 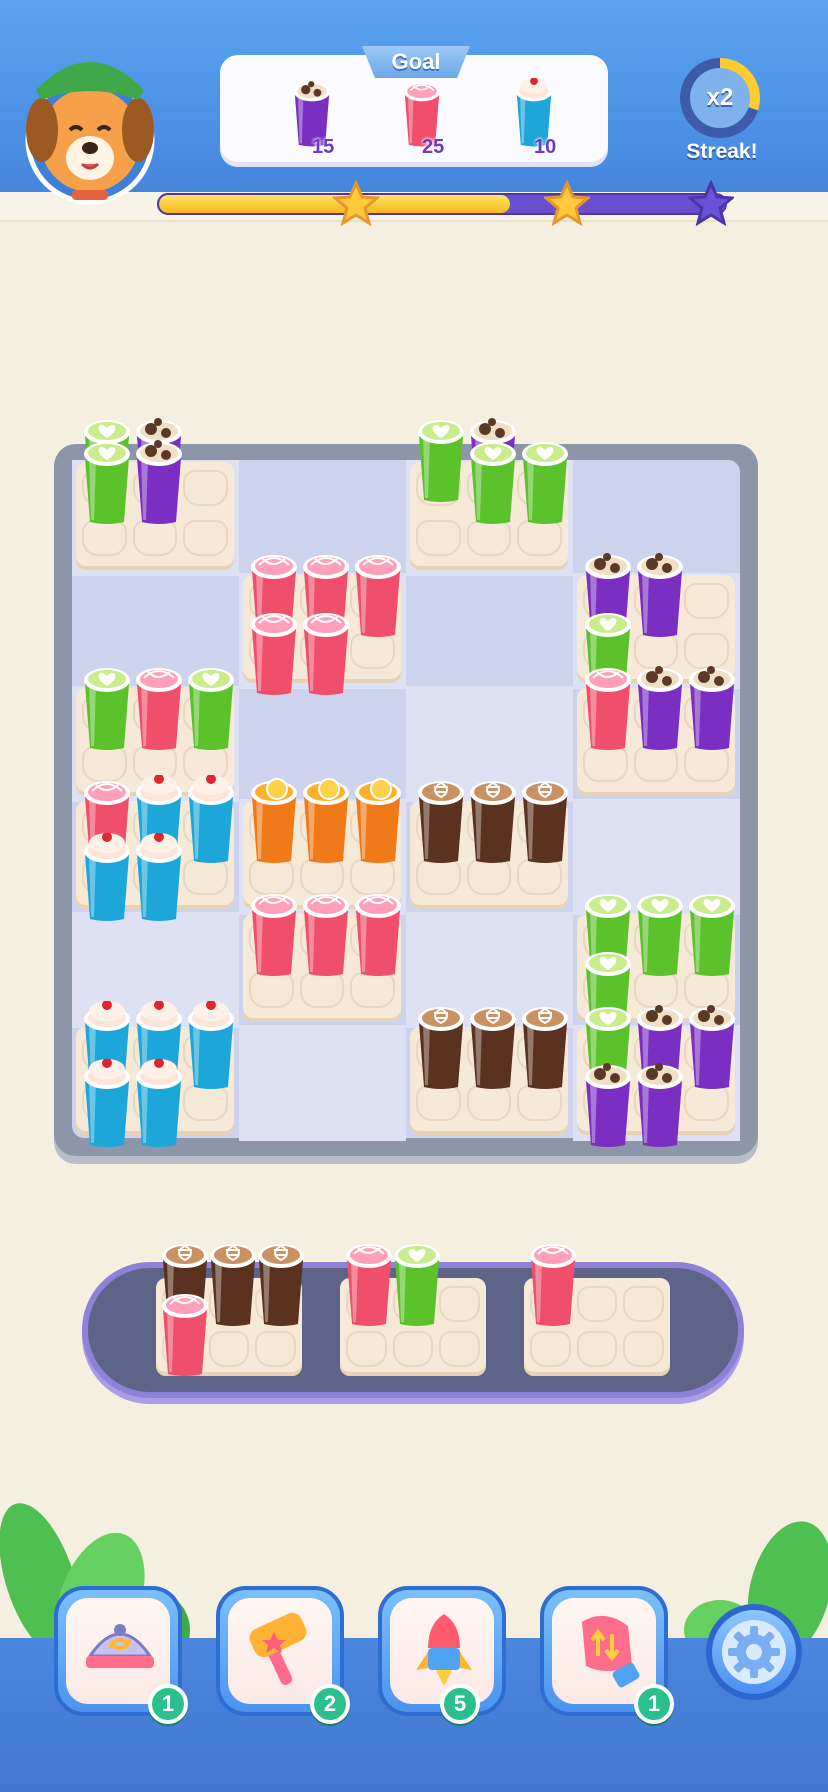 I want to click on streak-ring: x2, so click(x=720, y=98).